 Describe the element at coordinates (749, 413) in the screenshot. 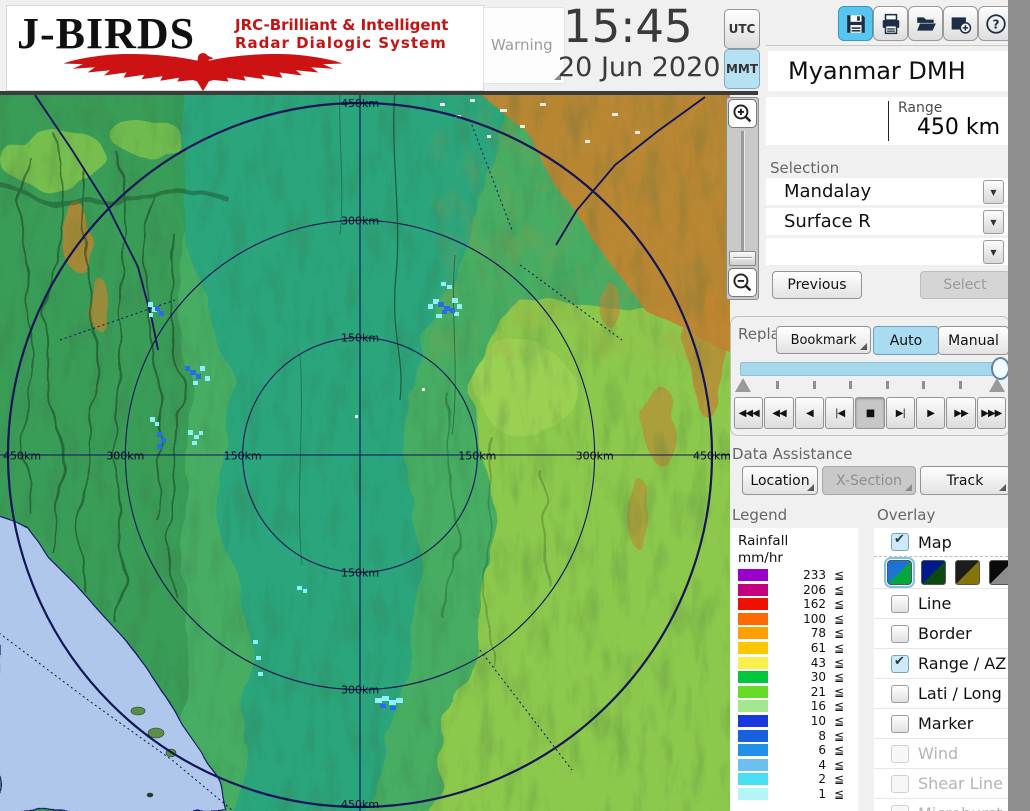

I see `skip-to-start-button: ◀◀◀` at that location.